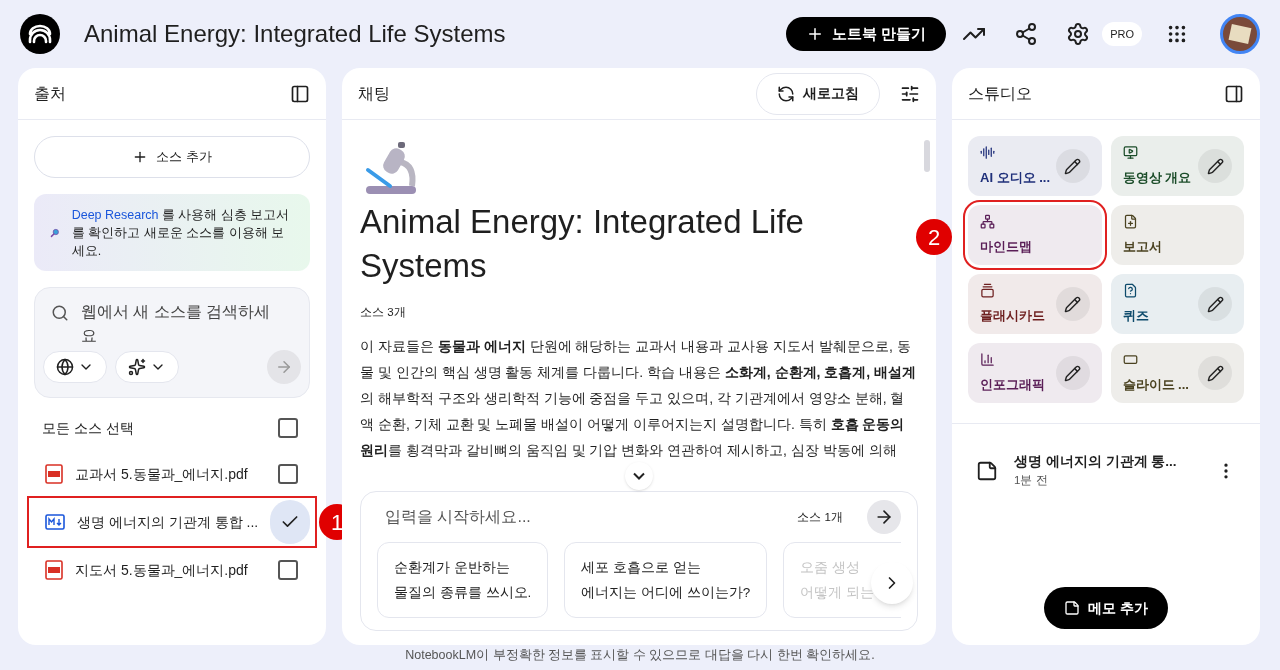 The width and height of the screenshot is (1280, 670). Describe the element at coordinates (162, 474) in the screenshot. I see `source-name: 교과서 5.동물과_에너지.pdf` at that location.